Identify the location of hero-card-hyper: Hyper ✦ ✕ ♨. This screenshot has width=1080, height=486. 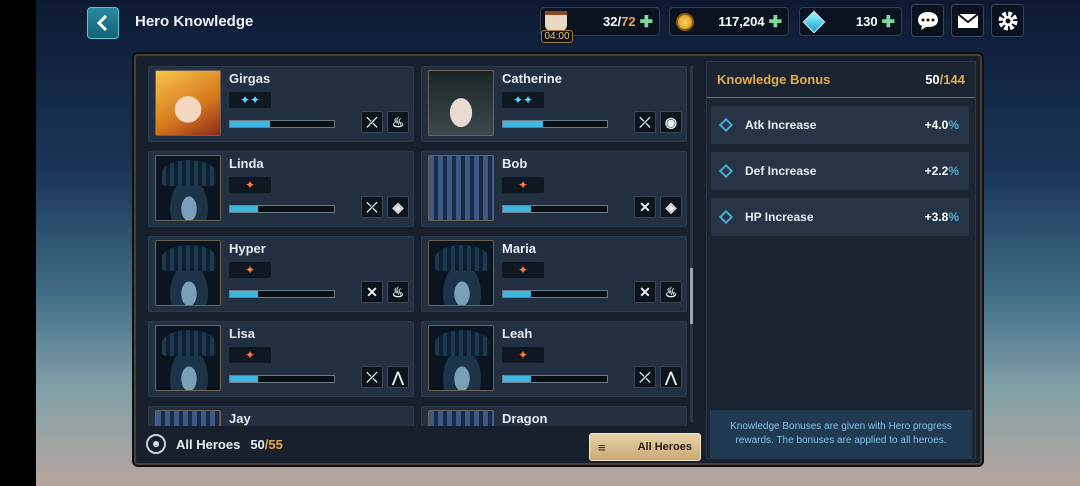
(281, 274).